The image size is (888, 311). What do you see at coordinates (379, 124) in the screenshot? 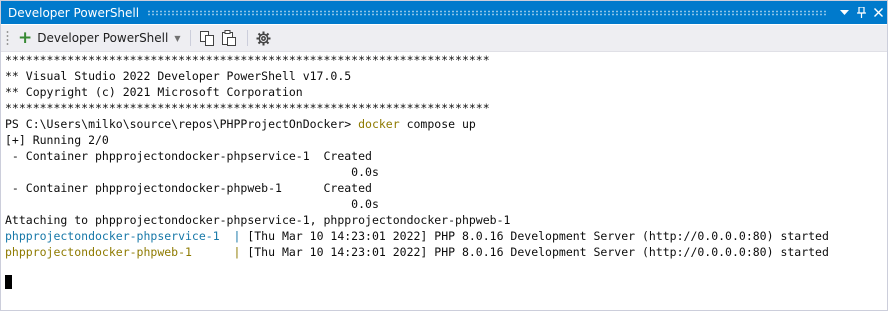
I see `command-keyword: docker` at bounding box center [379, 124].